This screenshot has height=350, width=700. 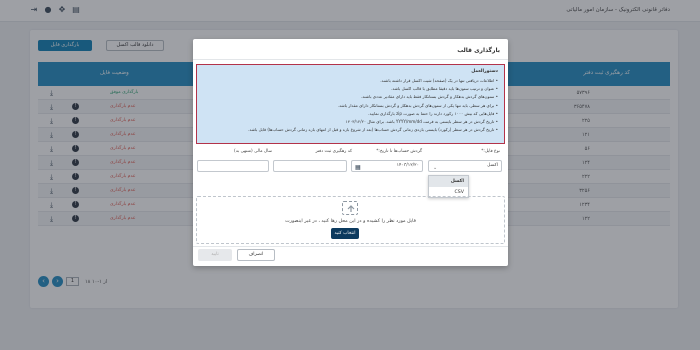 What do you see at coordinates (490, 151) in the screenshot?
I see `file-type-label: نوع فایل:*` at bounding box center [490, 151].